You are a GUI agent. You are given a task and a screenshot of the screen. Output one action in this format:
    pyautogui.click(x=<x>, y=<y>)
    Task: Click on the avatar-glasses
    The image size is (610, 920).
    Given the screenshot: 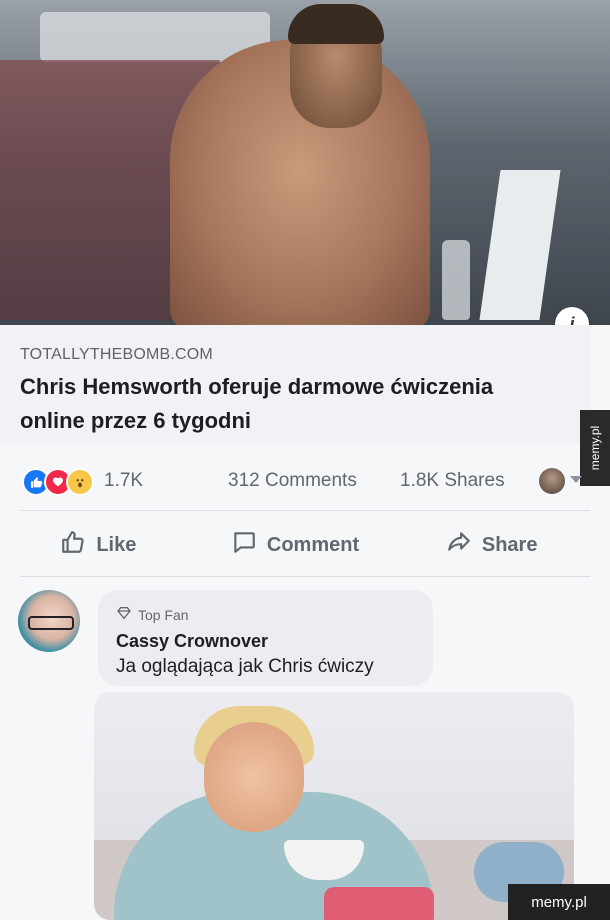 What is the action you would take?
    pyautogui.click(x=51, y=623)
    